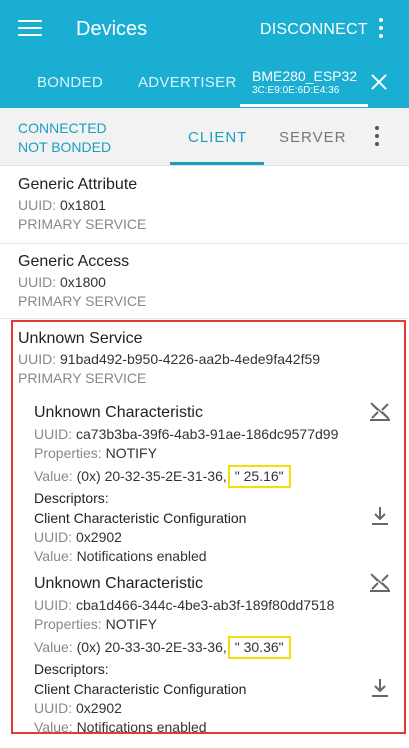 This screenshot has width=409, height=748. Describe the element at coordinates (62, 128) in the screenshot. I see `connection-status: CONNECTED` at that location.